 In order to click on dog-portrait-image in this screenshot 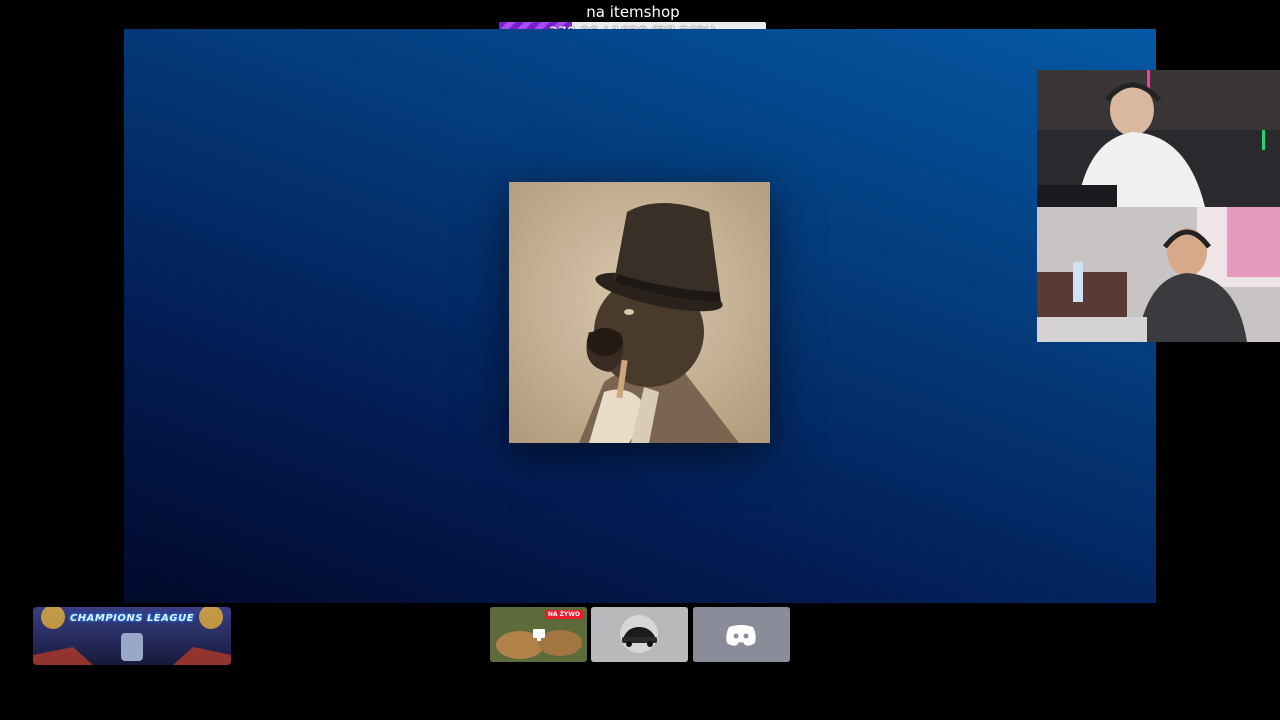, I will do `click(639, 312)`.